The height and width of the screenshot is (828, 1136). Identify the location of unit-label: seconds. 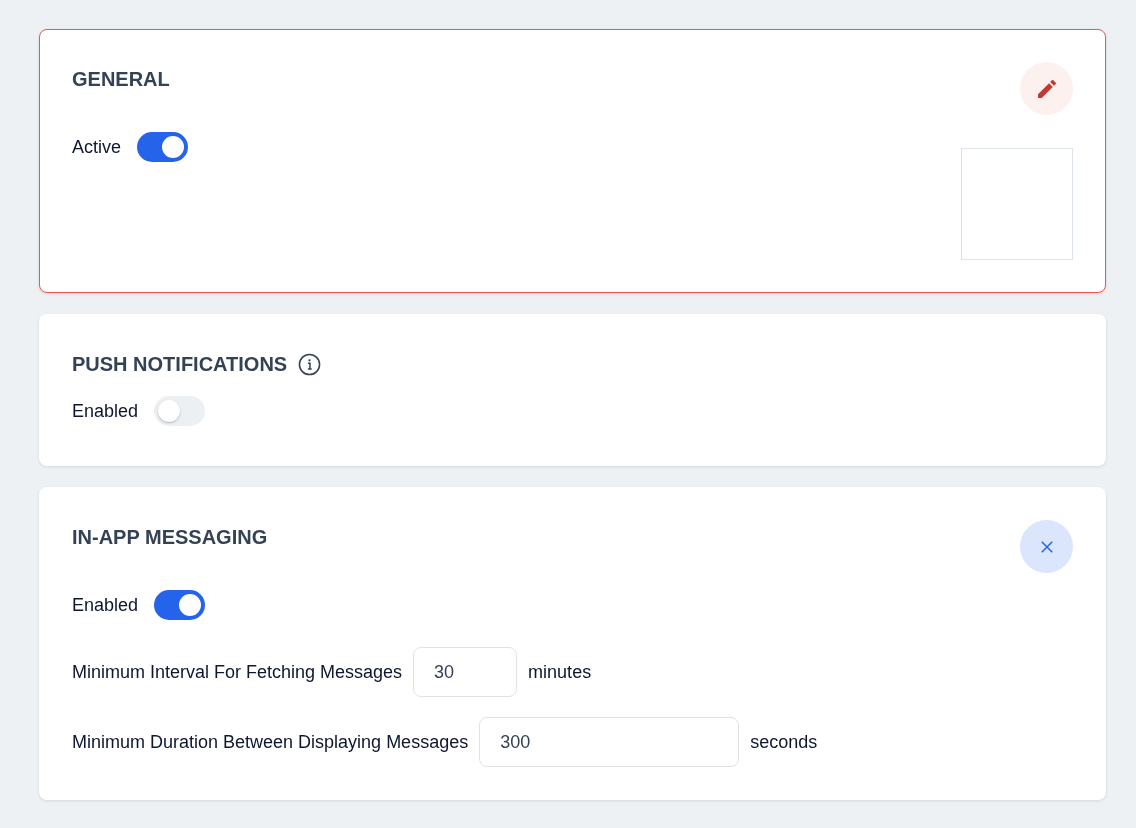
(784, 742).